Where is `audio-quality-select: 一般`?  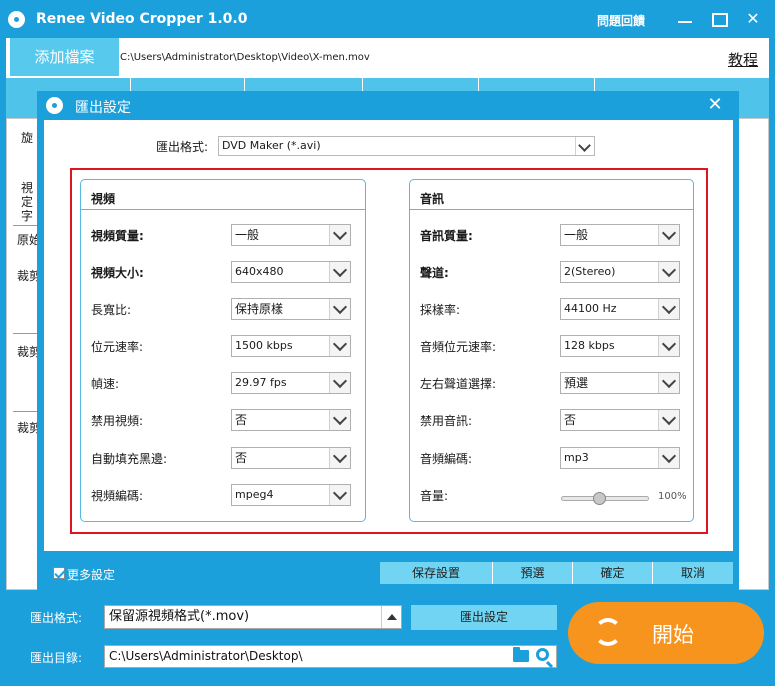 audio-quality-select: 一般 is located at coordinates (620, 235).